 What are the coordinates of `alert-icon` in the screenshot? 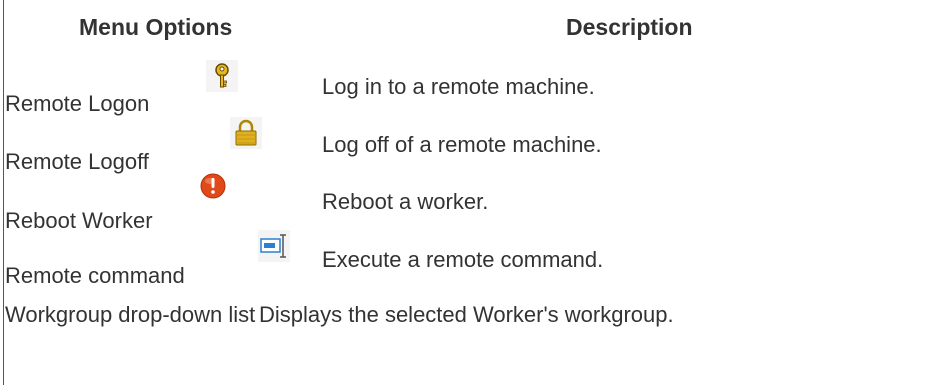 It's located at (213, 186).